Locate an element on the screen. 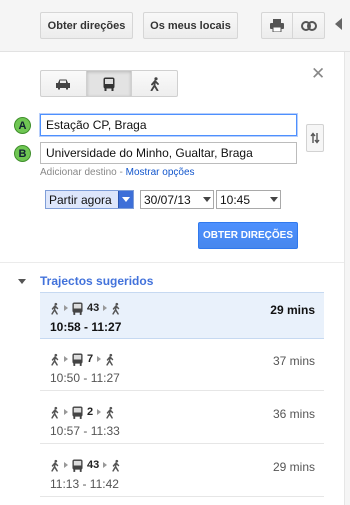 The image size is (350, 505). marker-b-icon: B is located at coordinates (22, 153).